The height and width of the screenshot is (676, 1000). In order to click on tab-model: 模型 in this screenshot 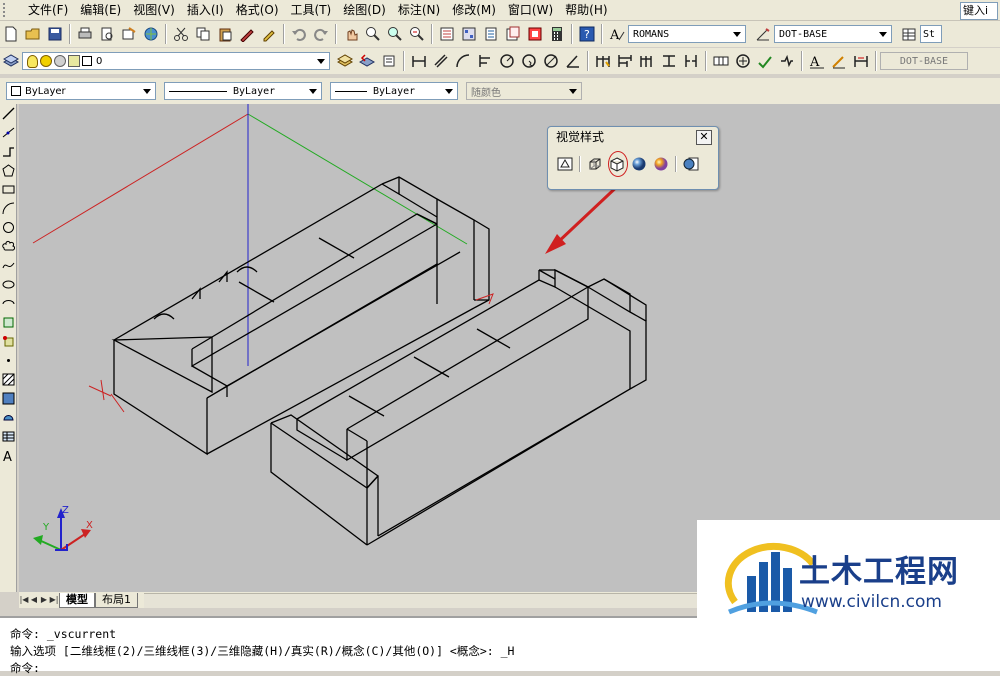, I will do `click(77, 600)`.